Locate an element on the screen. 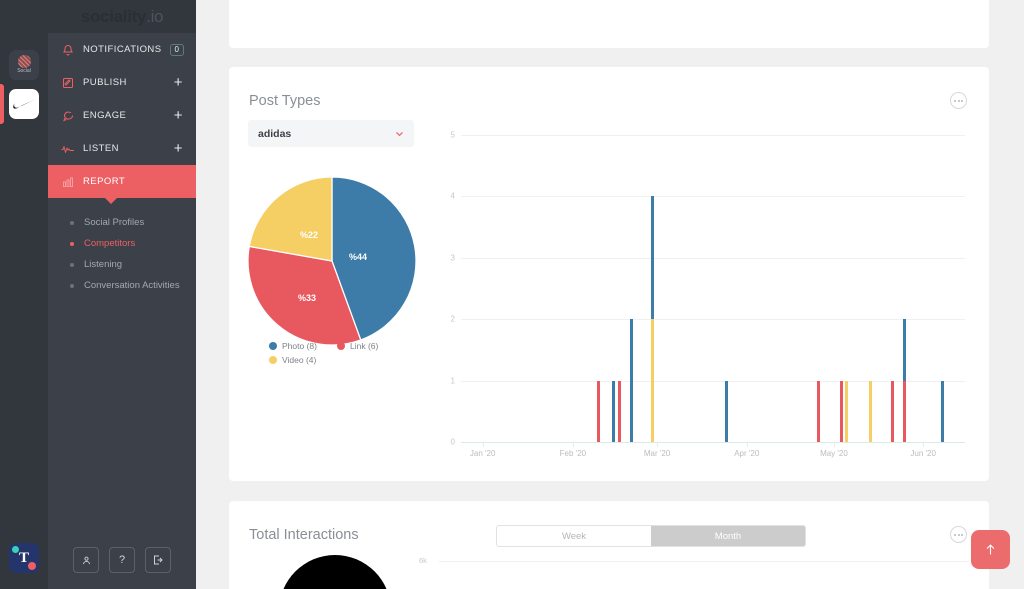 The width and height of the screenshot is (1024, 589). sidebar-item-report: REPORT is located at coordinates (122, 184).